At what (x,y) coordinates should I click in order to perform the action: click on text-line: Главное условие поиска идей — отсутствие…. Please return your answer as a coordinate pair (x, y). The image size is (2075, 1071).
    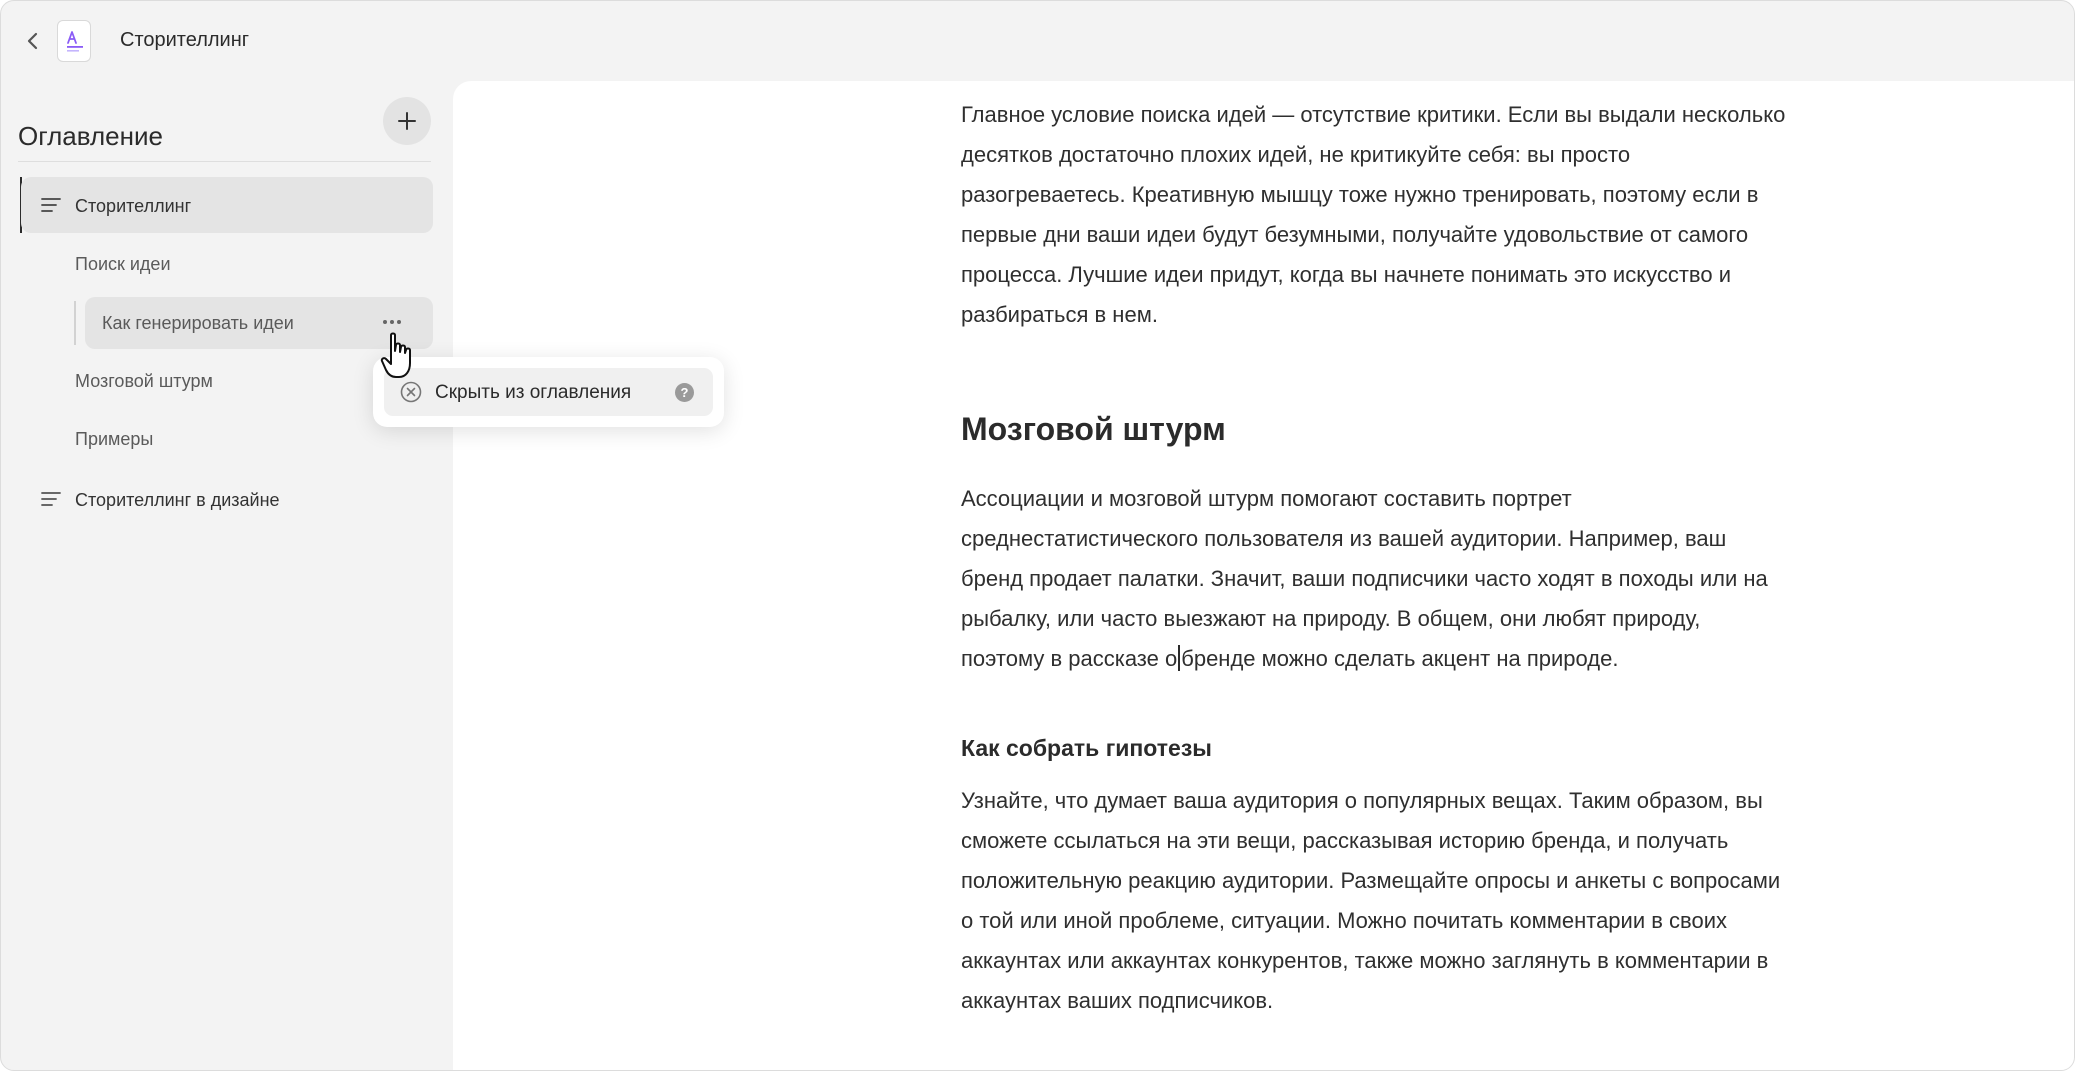
    Looking at the image, I should click on (1373, 114).